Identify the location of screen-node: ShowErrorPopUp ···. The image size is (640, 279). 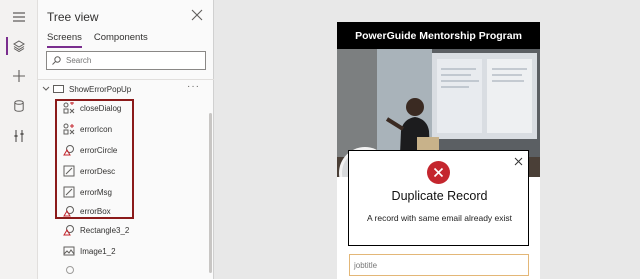
(126, 89).